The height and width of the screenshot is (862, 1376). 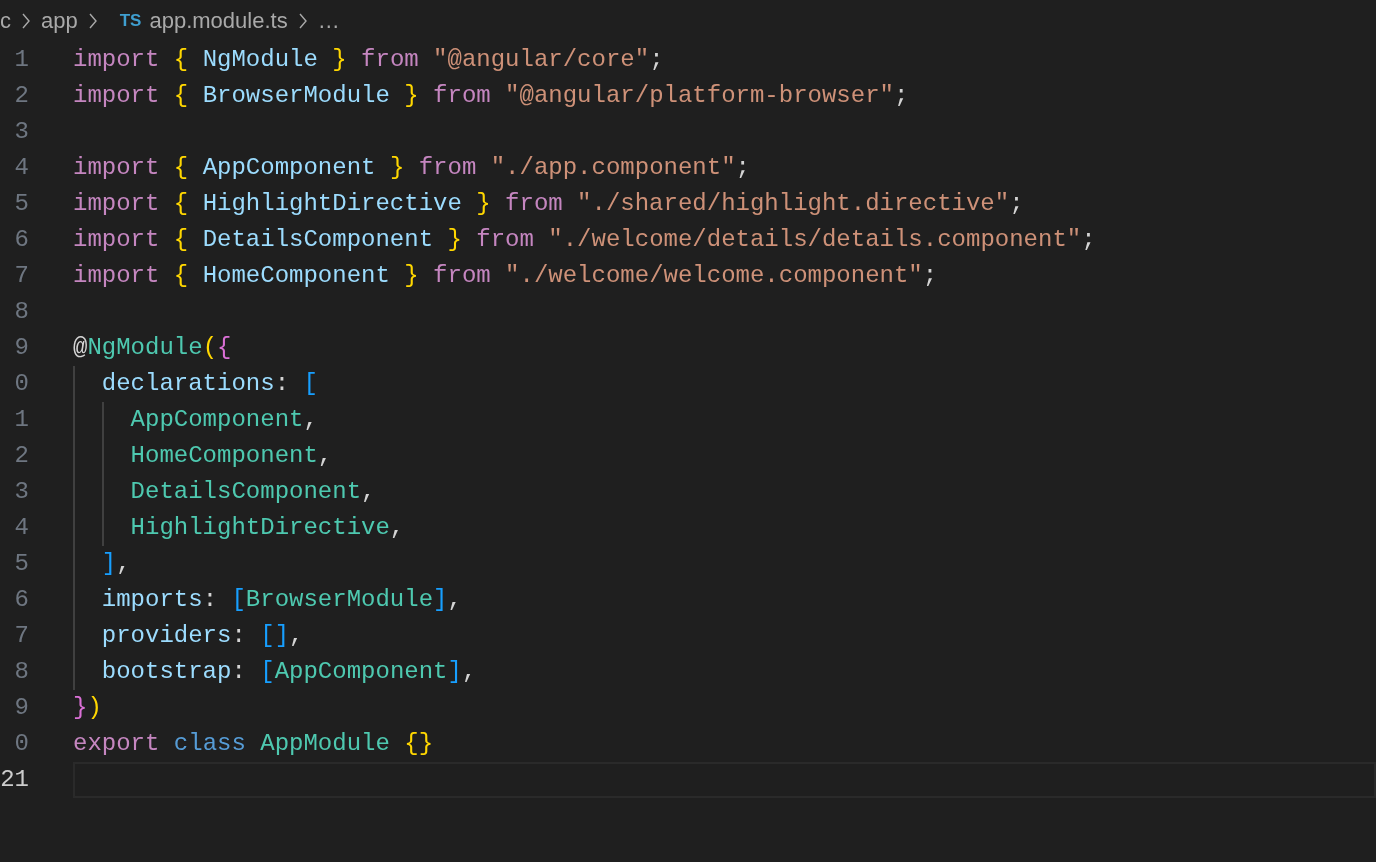 I want to click on code-line: import { HomeComponent } from "./welcome/welcome.component";, so click(x=505, y=275).